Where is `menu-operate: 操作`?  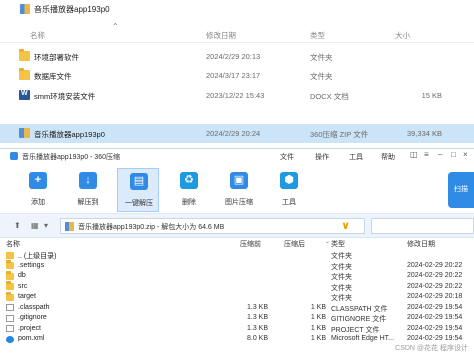 menu-operate: 操作 is located at coordinates (322, 157).